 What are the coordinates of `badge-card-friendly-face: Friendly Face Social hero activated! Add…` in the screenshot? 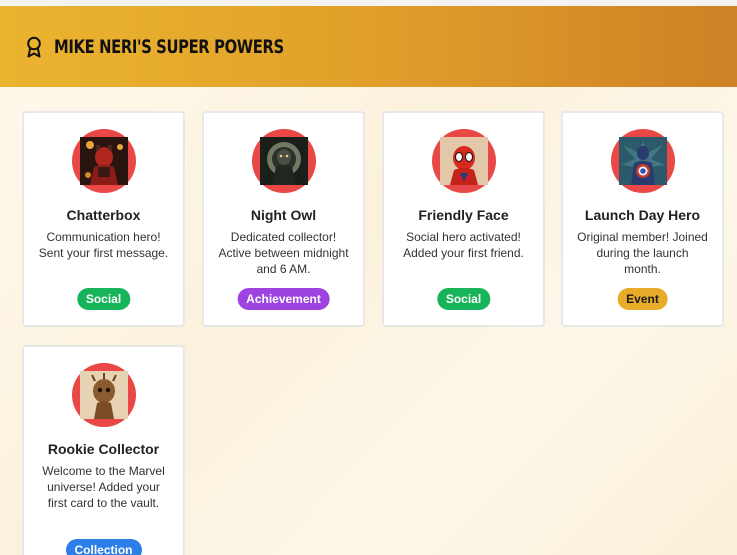 It's located at (463, 219).